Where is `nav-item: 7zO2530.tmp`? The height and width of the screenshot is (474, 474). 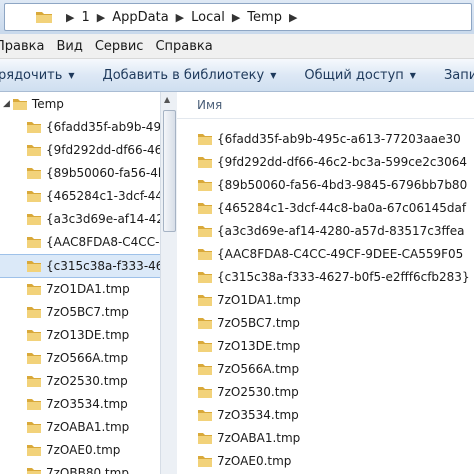 nav-item: 7zO2530.tmp is located at coordinates (80, 381).